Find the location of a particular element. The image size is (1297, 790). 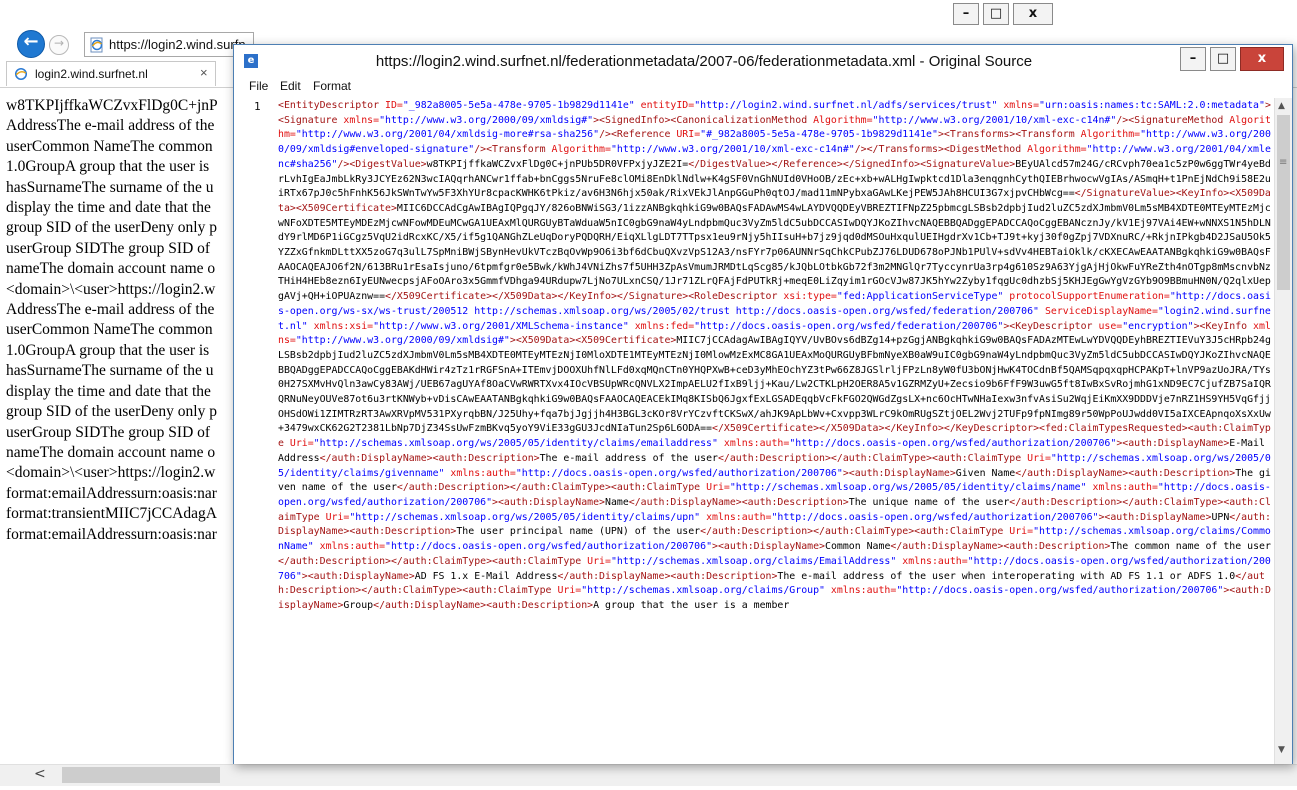

xml-tag: </auth:Description></auth:ClaimType> is located at coordinates (385, 561).